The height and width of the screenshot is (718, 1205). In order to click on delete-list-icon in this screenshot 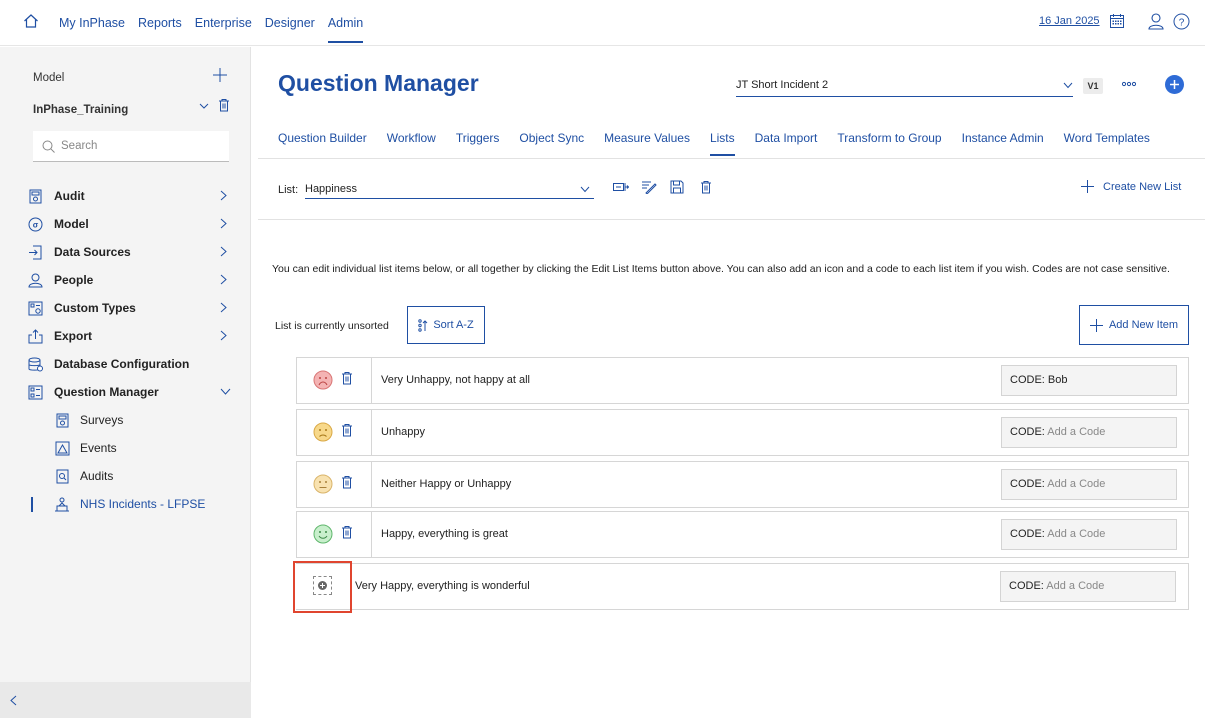, I will do `click(706, 187)`.